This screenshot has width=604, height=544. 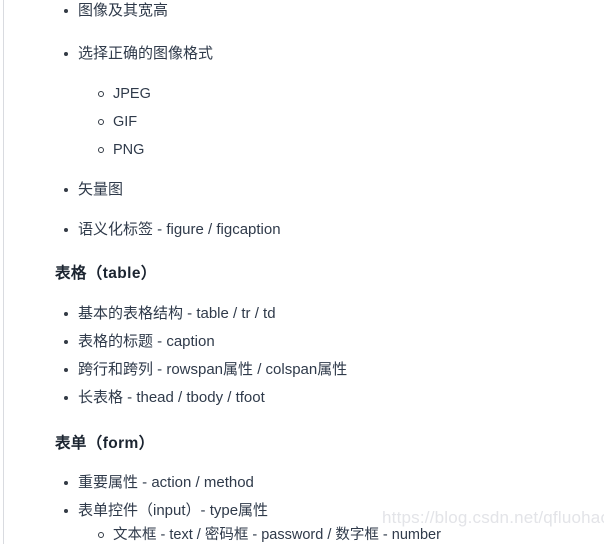 I want to click on list-item: 矢量图, so click(x=93, y=190).